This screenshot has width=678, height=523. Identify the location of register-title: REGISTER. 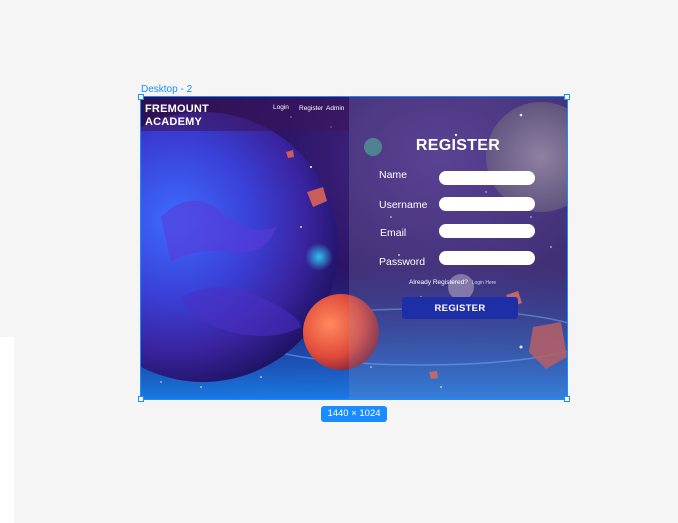
(458, 145).